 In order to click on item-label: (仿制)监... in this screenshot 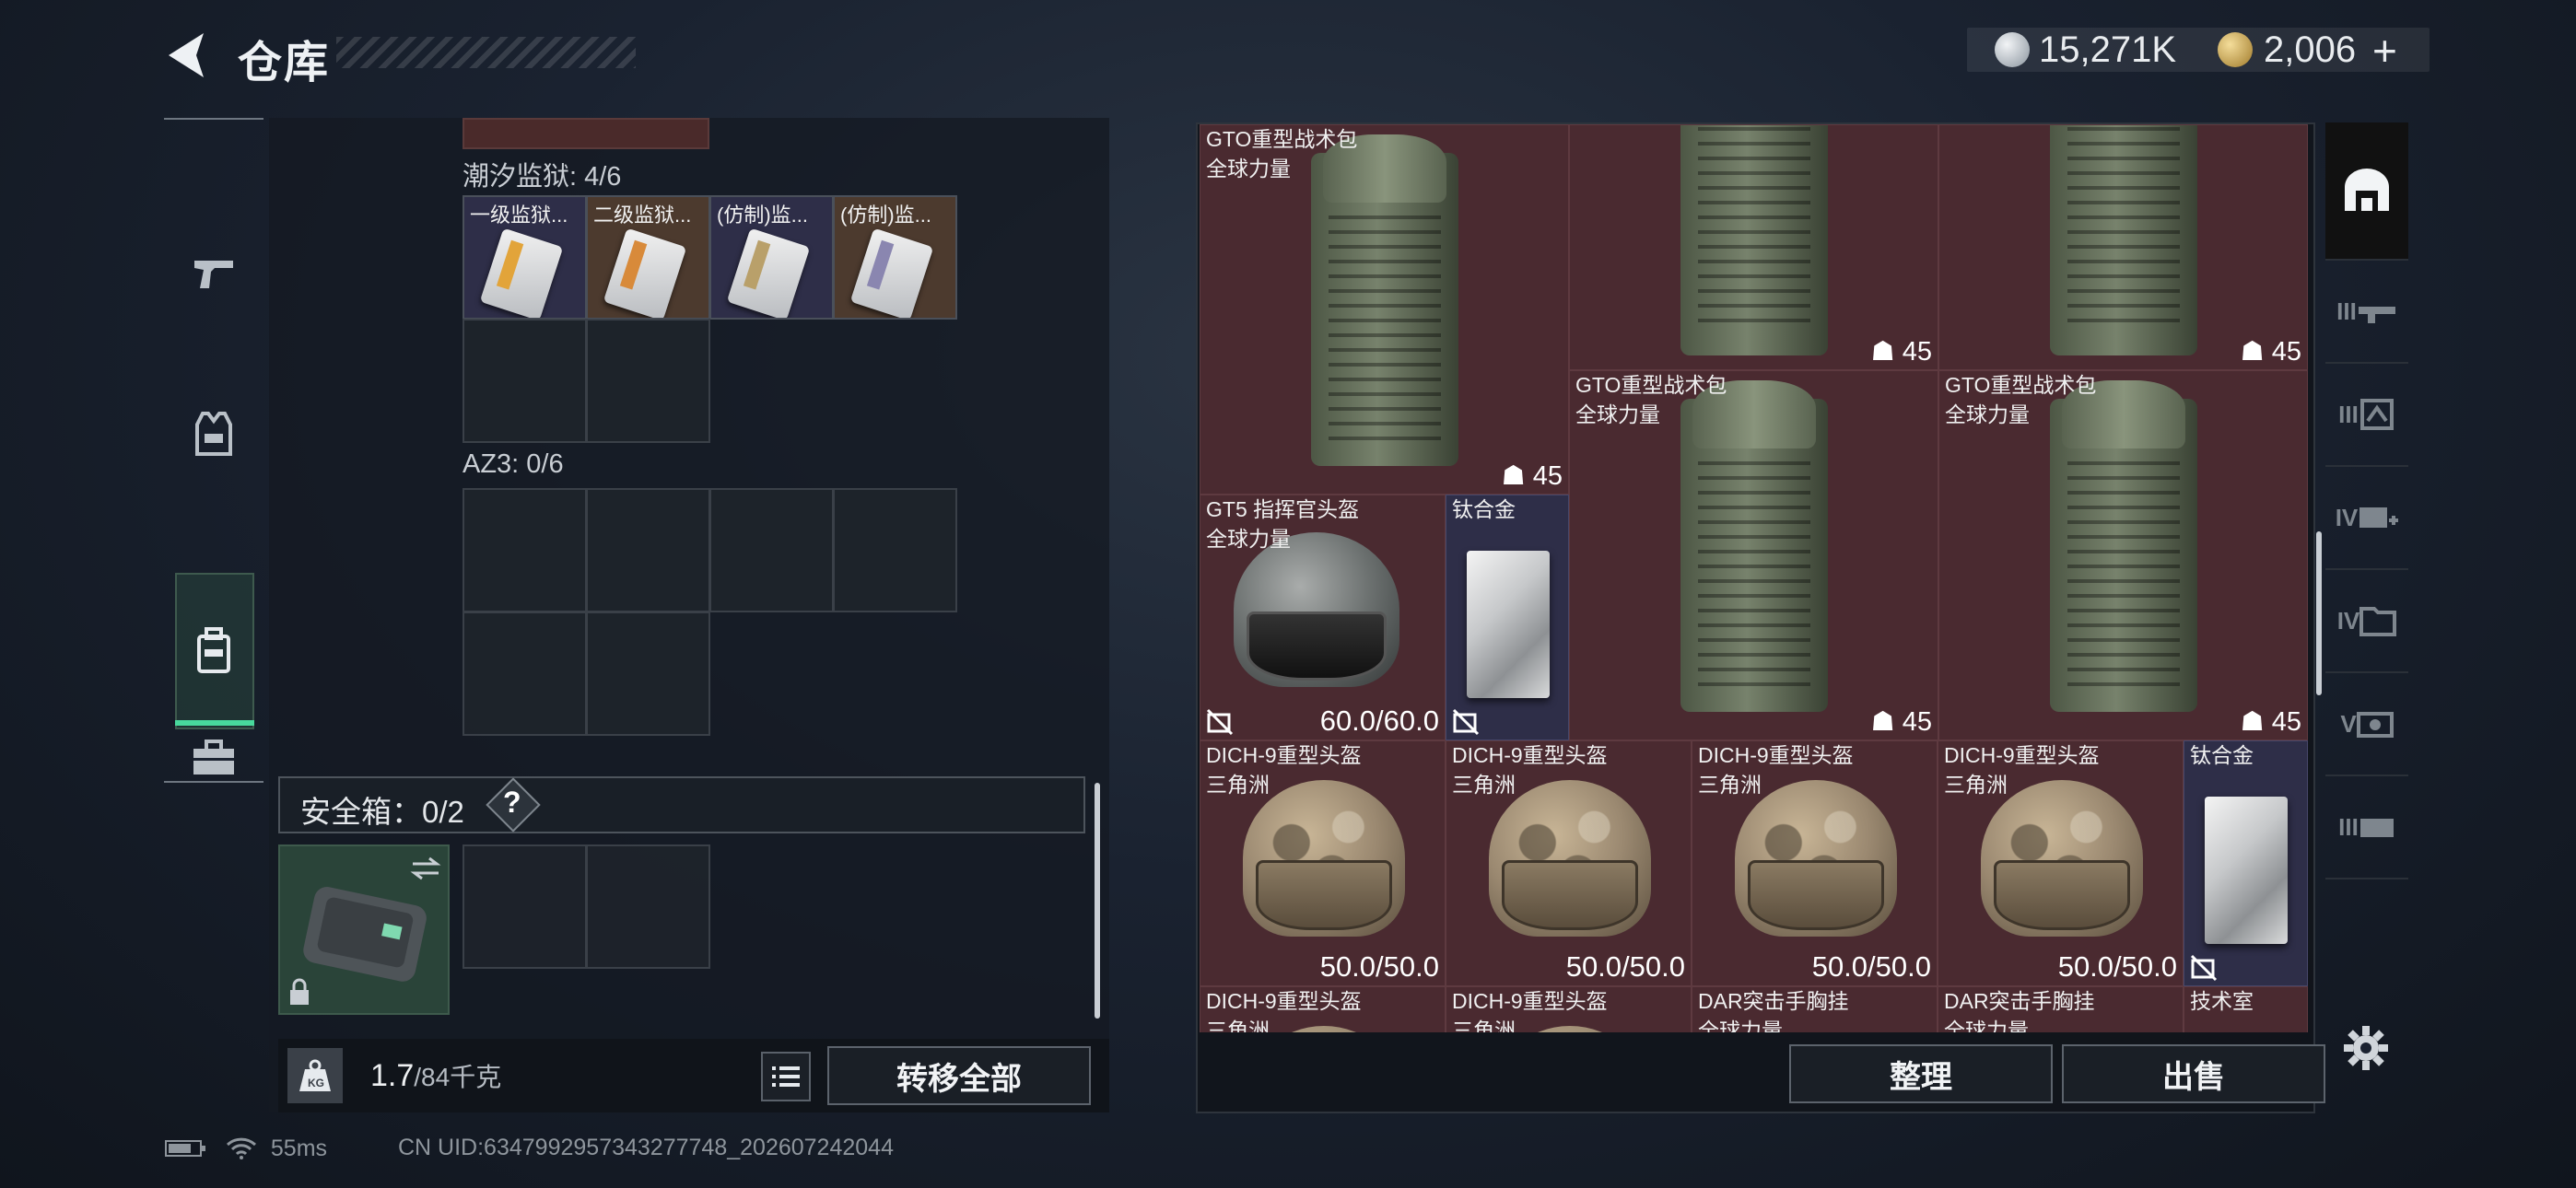, I will do `click(885, 215)`.